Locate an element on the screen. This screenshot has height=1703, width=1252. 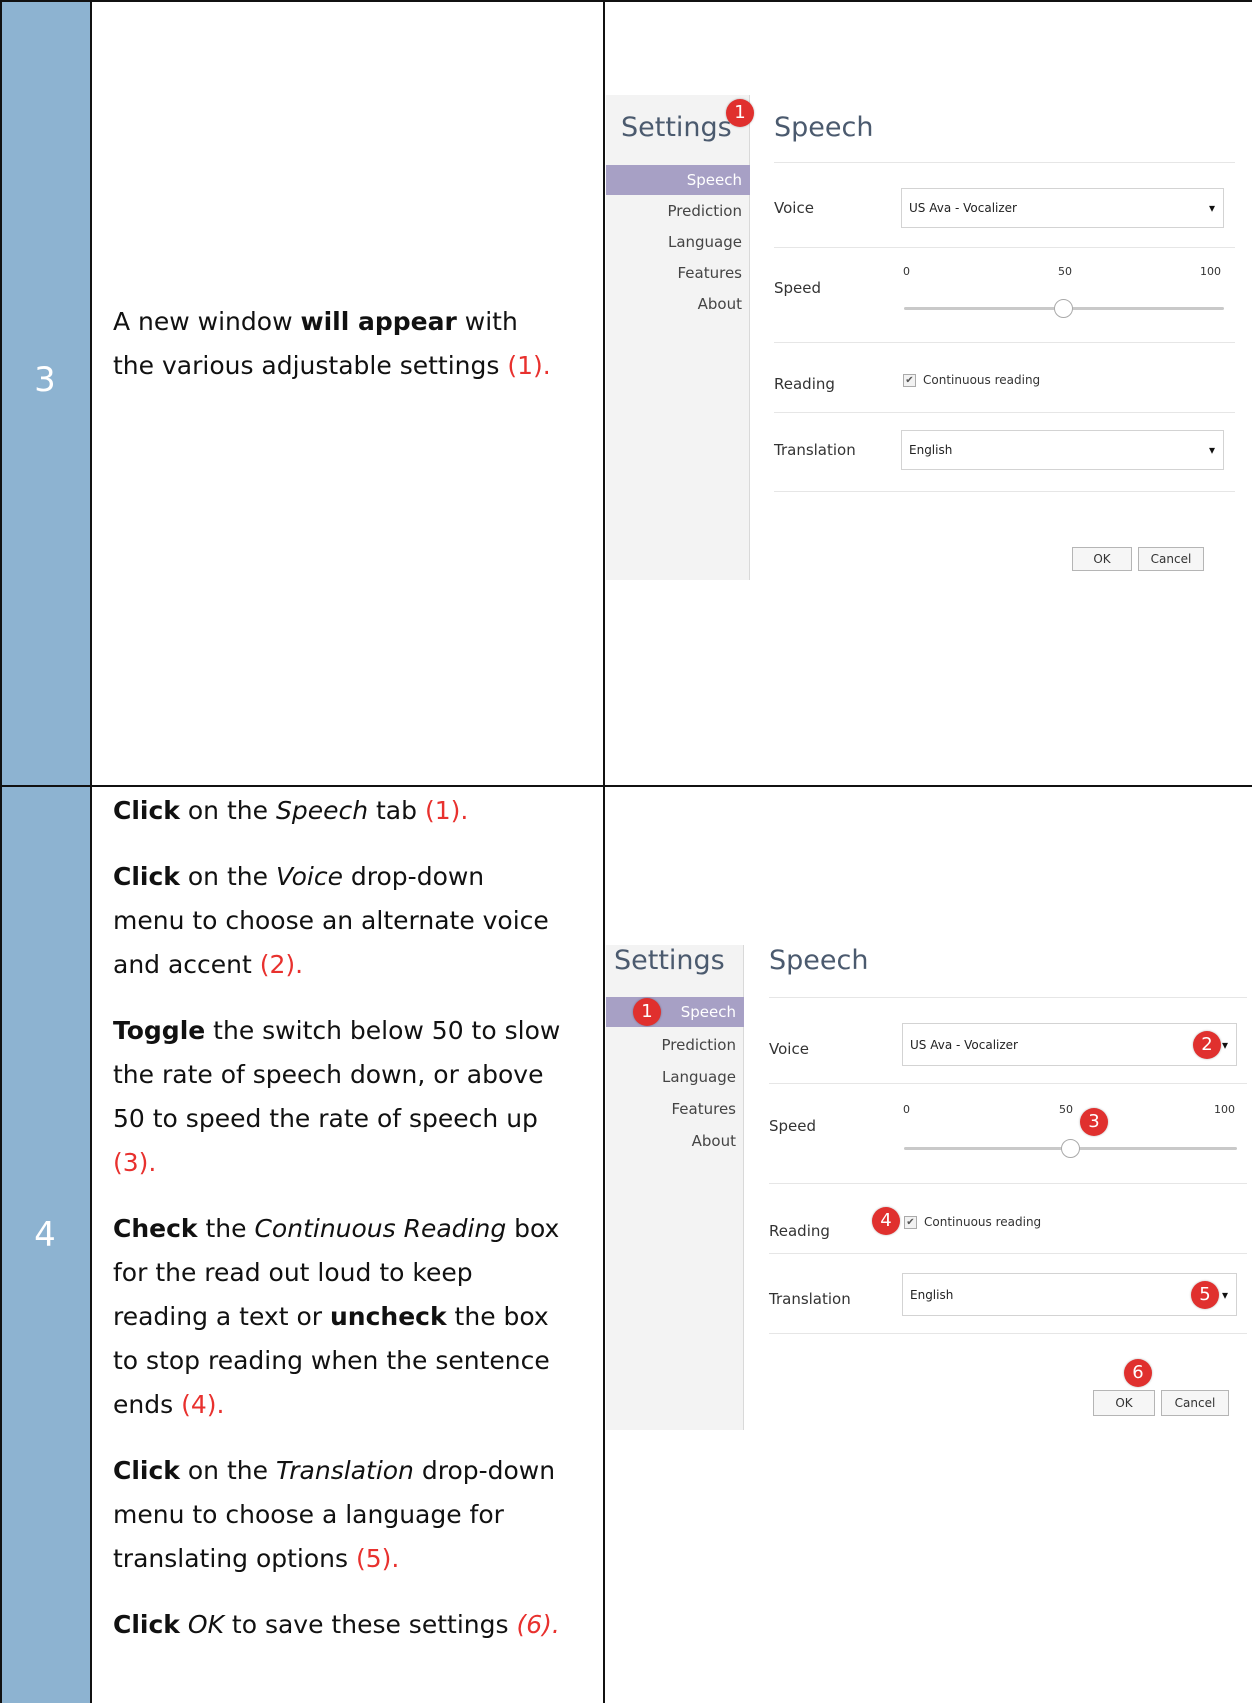
instruction-1: Click on the Speech tab (1). is located at coordinates (338, 811).